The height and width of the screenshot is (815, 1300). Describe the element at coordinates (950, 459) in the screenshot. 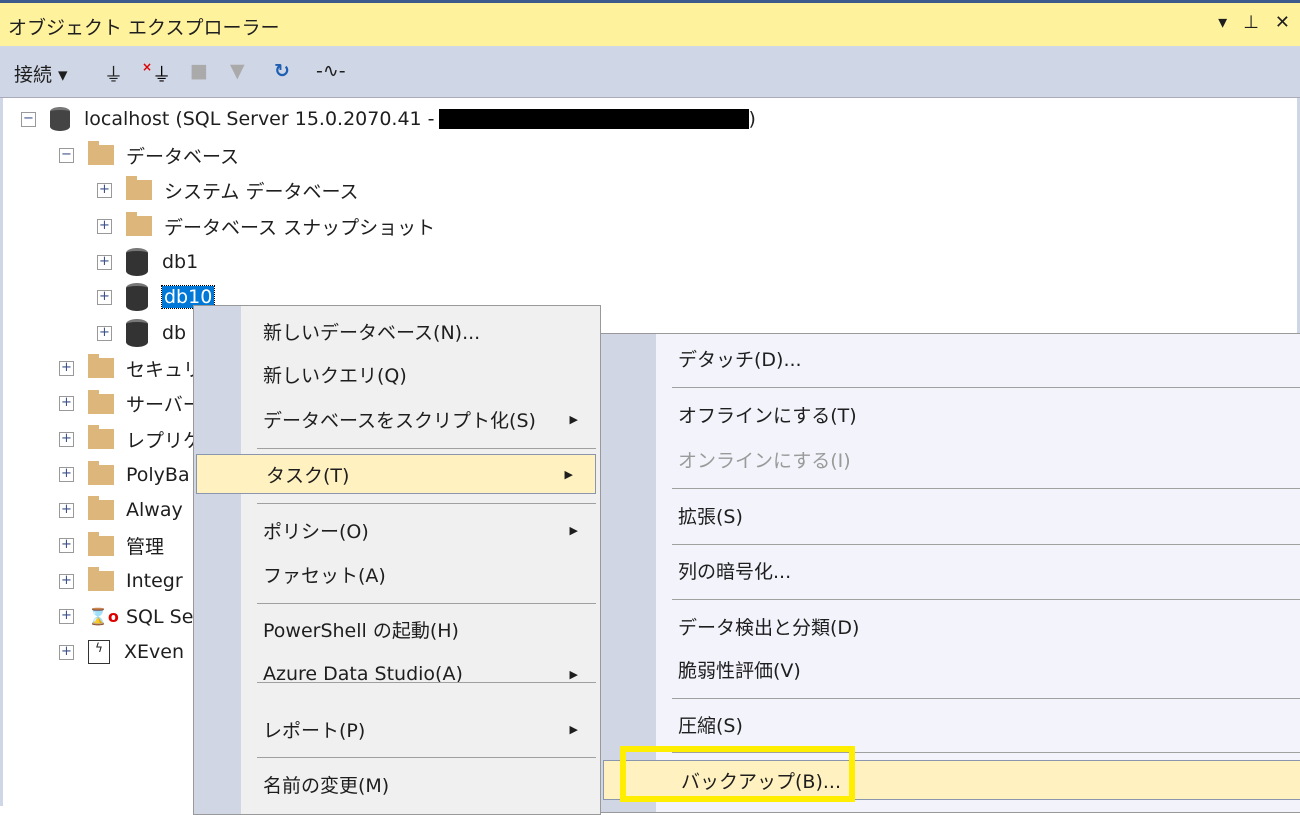

I see `menu-item: オンラインにする(I)` at that location.